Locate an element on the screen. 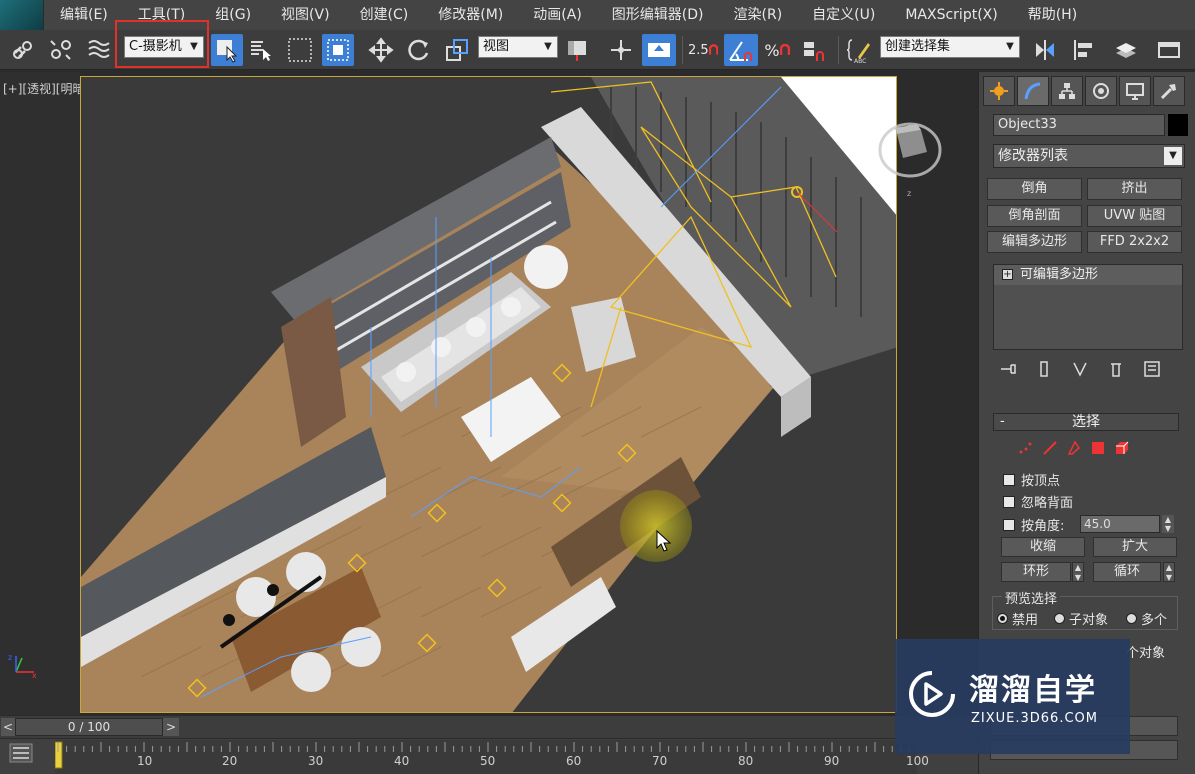  by-angle-checkbox is located at coordinates (1009, 524).